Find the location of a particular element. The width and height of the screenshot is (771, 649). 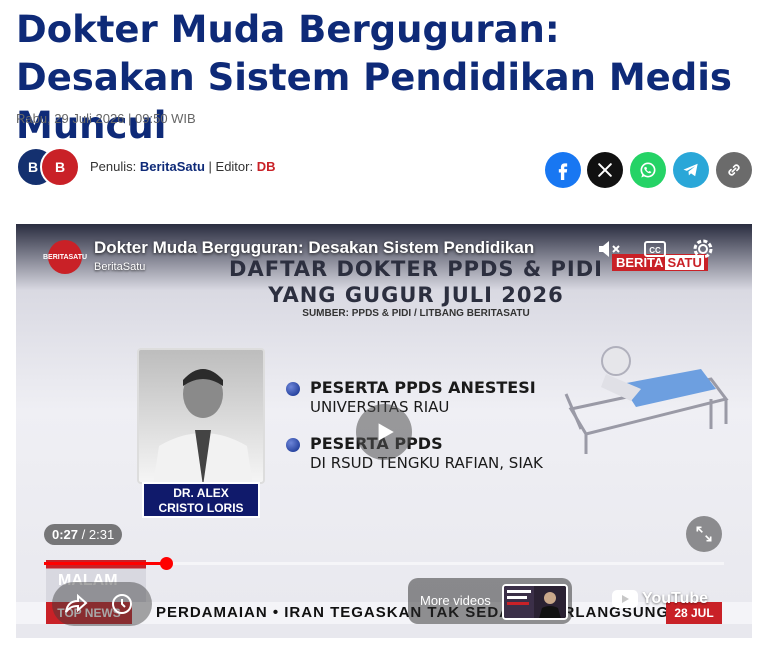

play-button is located at coordinates (384, 432).